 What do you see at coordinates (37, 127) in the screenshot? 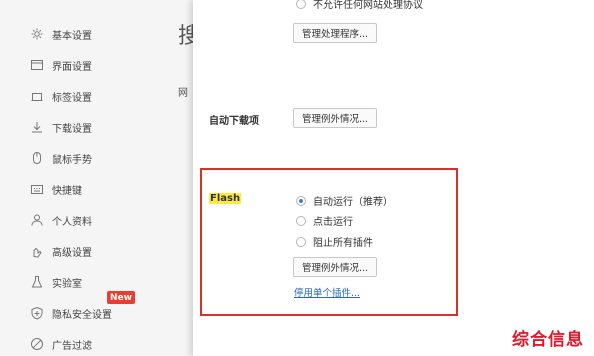
I see `download-icon` at bounding box center [37, 127].